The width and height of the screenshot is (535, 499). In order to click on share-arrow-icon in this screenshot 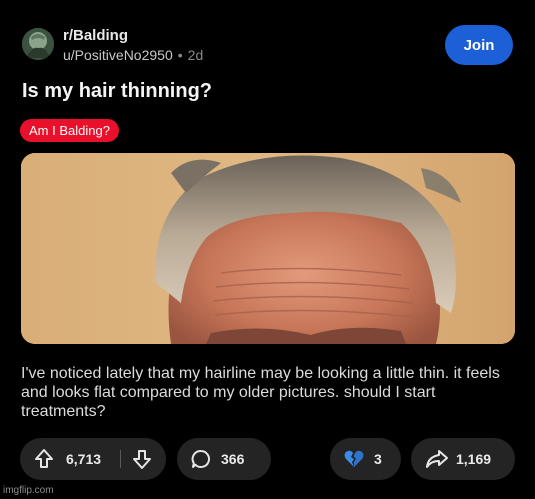, I will do `click(437, 459)`.